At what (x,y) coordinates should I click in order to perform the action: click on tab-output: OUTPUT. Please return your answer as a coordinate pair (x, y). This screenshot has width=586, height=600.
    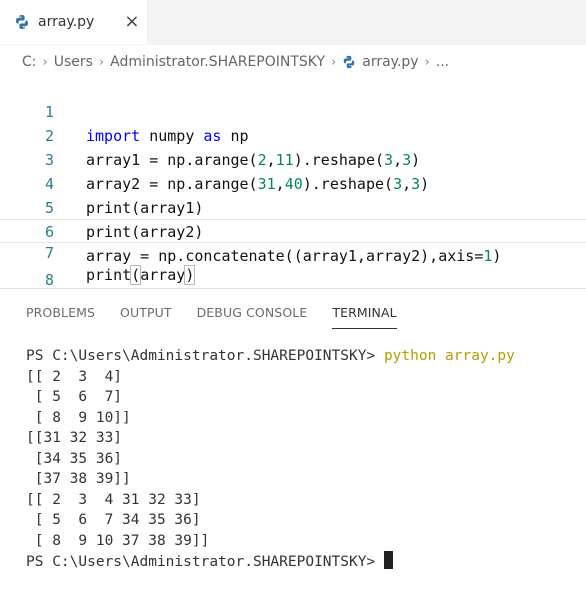
    Looking at the image, I should click on (146, 317).